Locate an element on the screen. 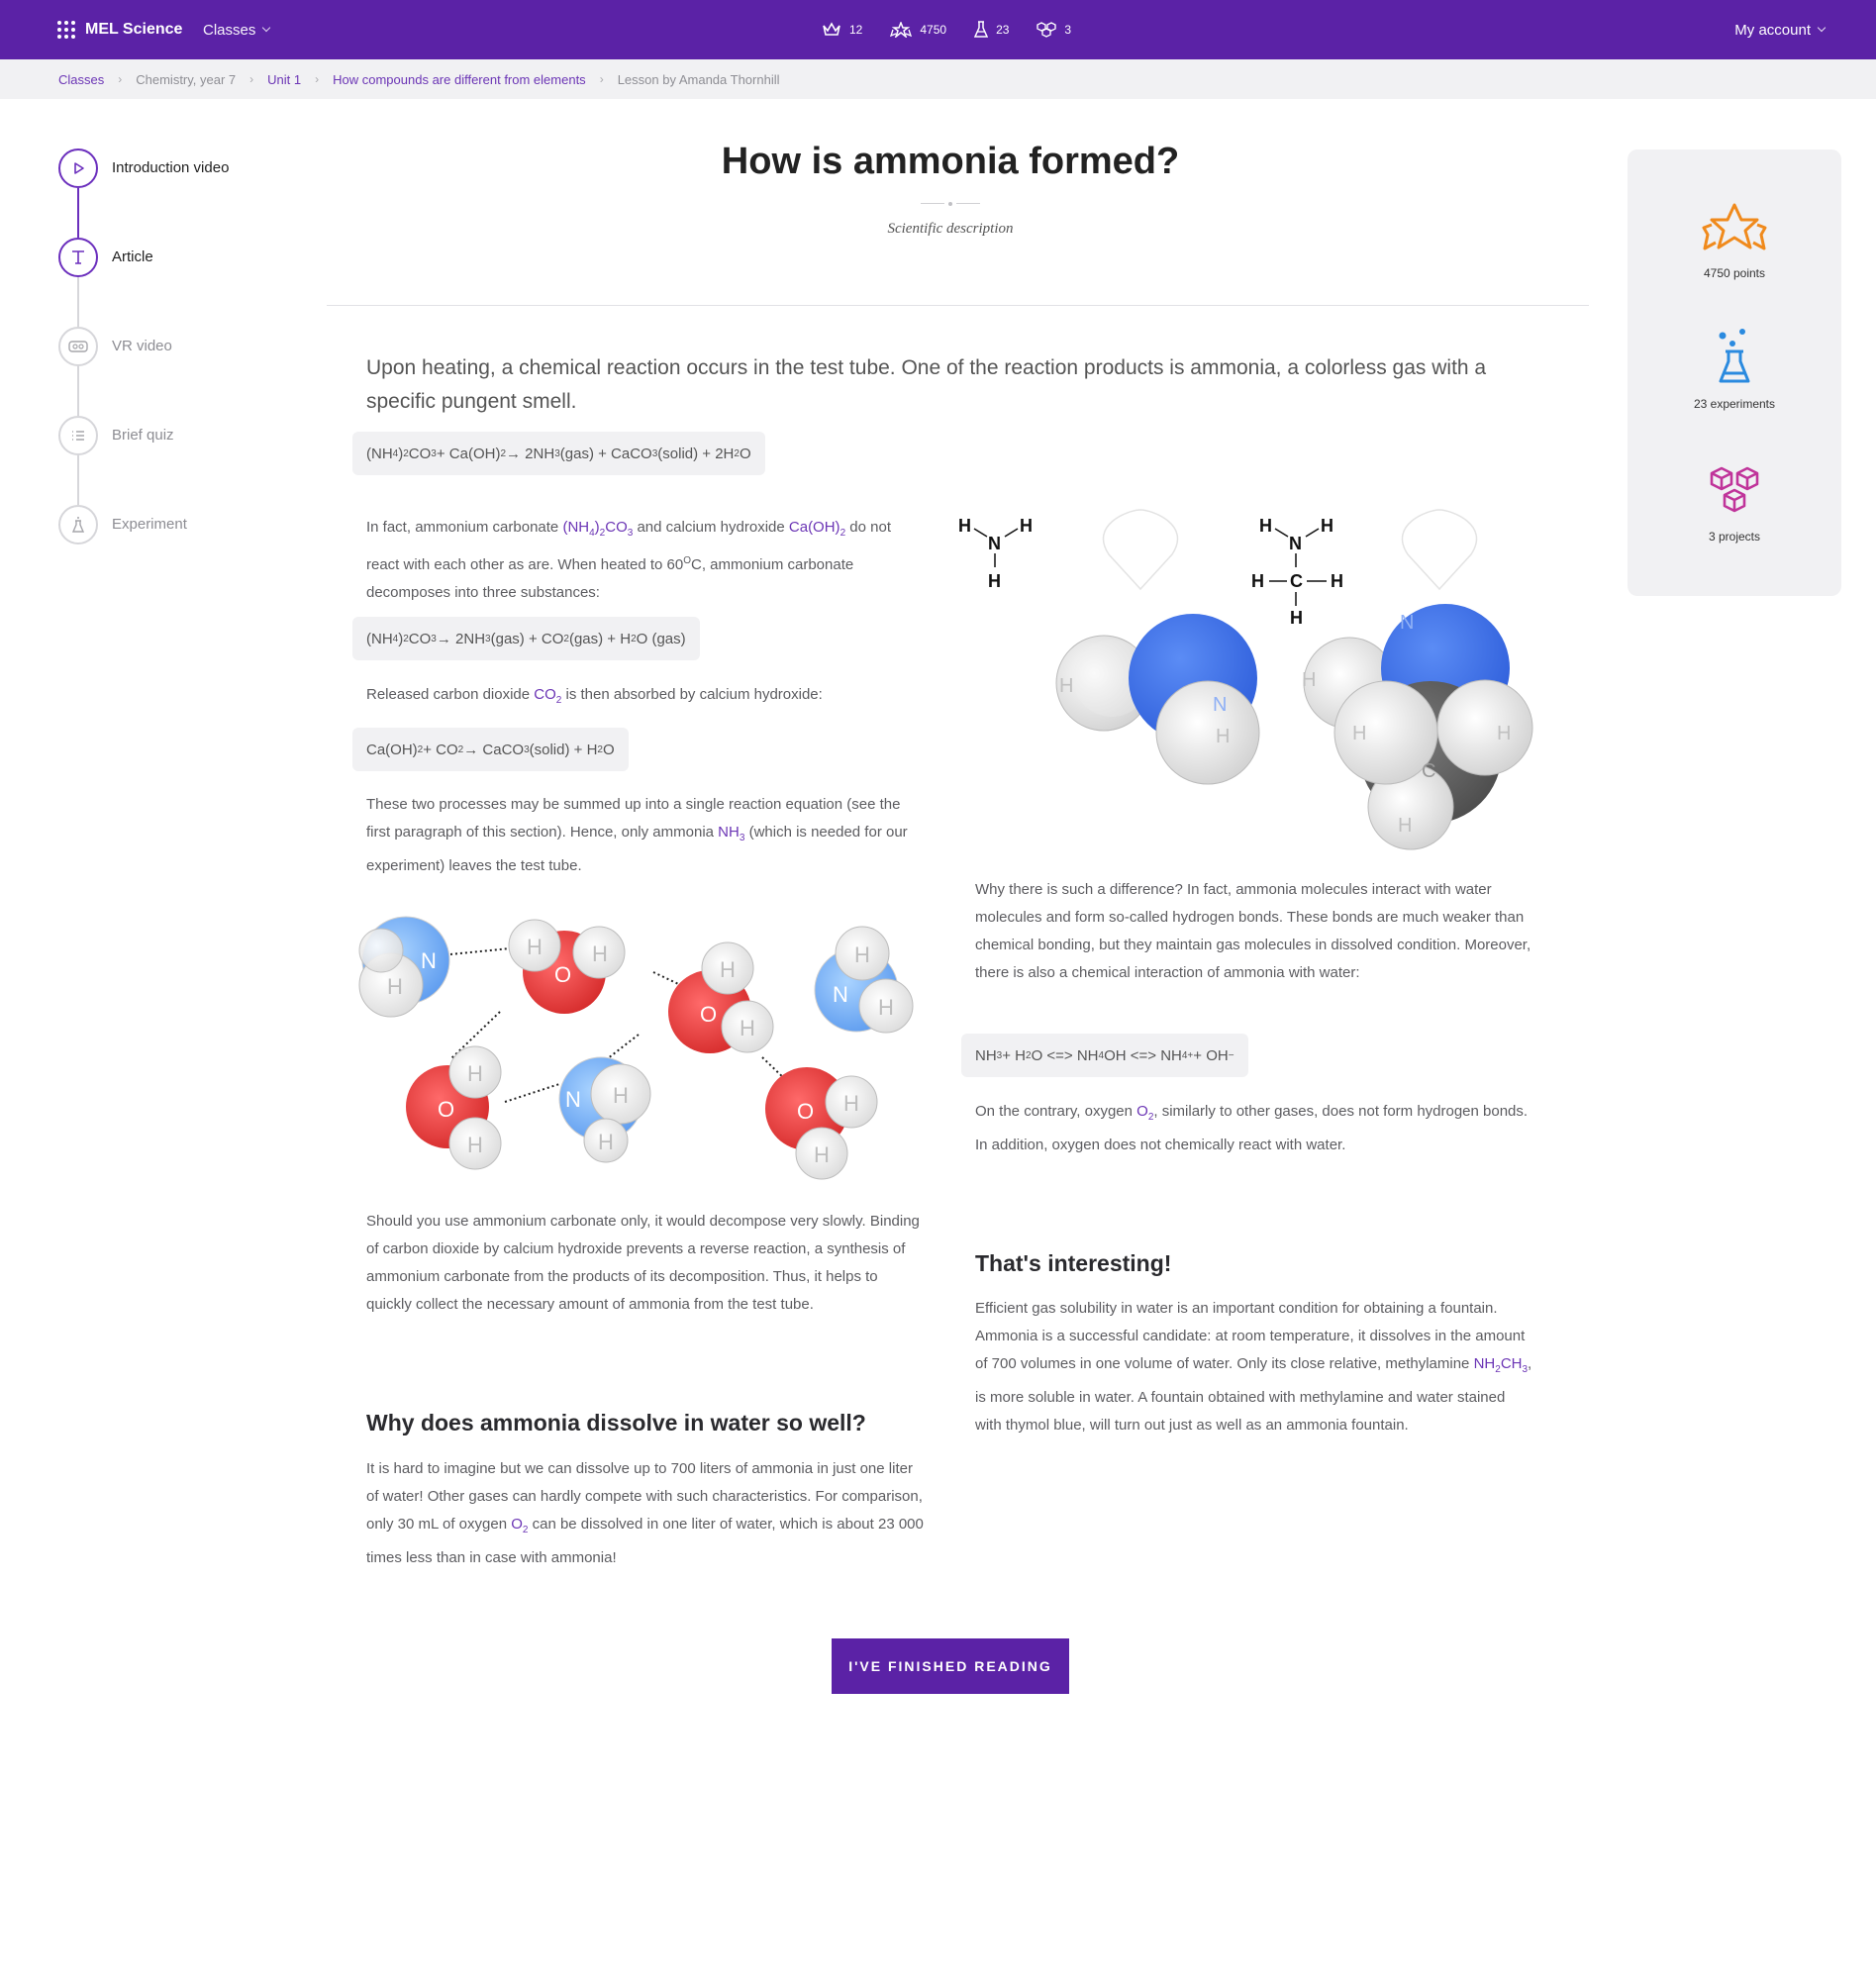 The height and width of the screenshot is (1980, 1876). stat-points-value: 4750 is located at coordinates (933, 30).